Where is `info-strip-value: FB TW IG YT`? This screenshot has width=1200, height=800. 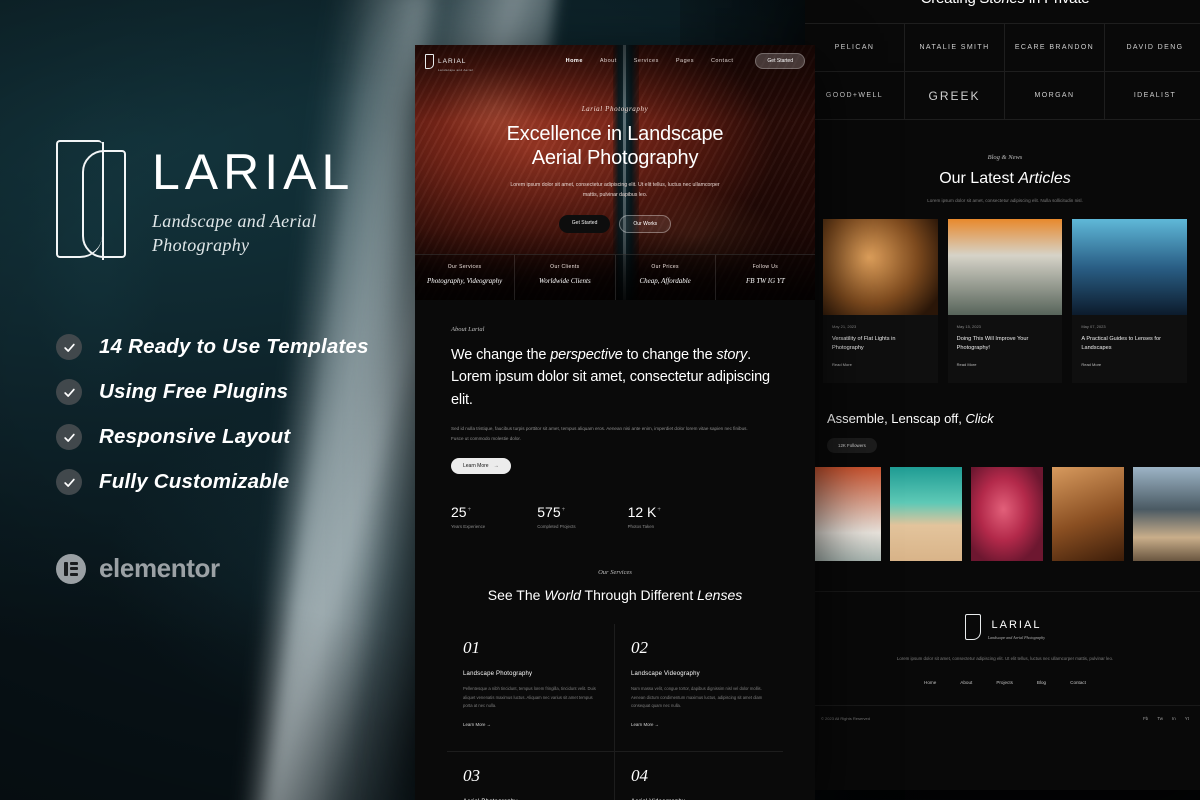
info-strip-value: FB TW IG YT is located at coordinates (765, 281).